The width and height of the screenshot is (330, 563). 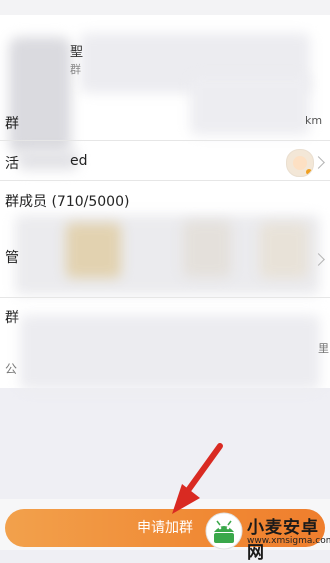 What do you see at coordinates (224, 531) in the screenshot?
I see `android-logo-icon` at bounding box center [224, 531].